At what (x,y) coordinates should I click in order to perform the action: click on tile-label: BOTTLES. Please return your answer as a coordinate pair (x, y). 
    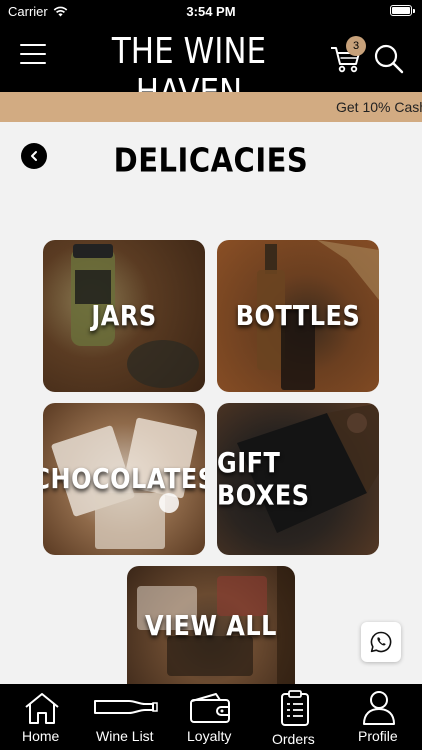
    Looking at the image, I should click on (298, 316).